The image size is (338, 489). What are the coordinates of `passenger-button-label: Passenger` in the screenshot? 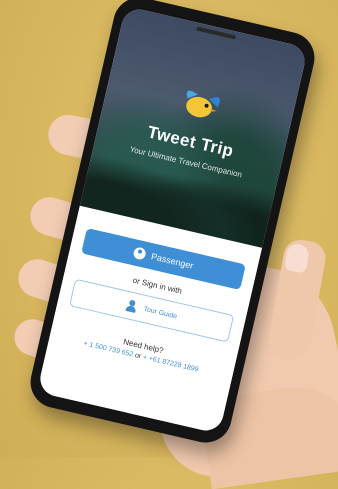 It's located at (172, 261).